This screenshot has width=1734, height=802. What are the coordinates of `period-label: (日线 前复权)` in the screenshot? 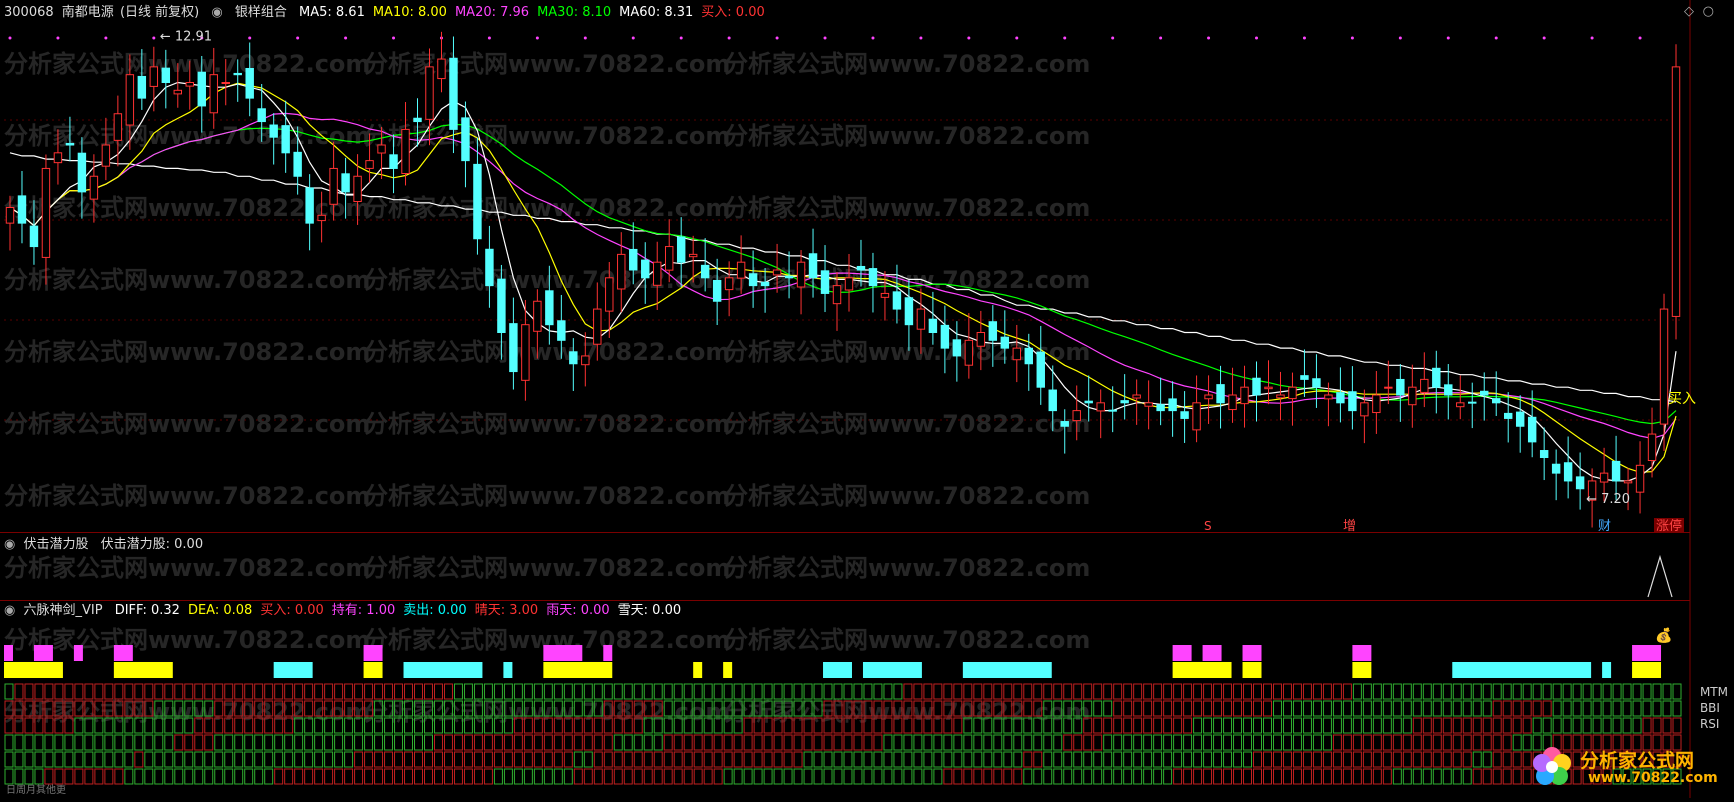 It's located at (159, 12).